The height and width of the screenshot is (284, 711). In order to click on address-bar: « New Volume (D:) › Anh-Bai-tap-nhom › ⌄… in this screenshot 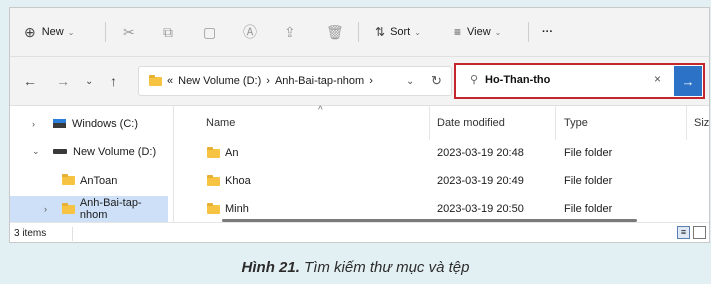, I will do `click(295, 81)`.